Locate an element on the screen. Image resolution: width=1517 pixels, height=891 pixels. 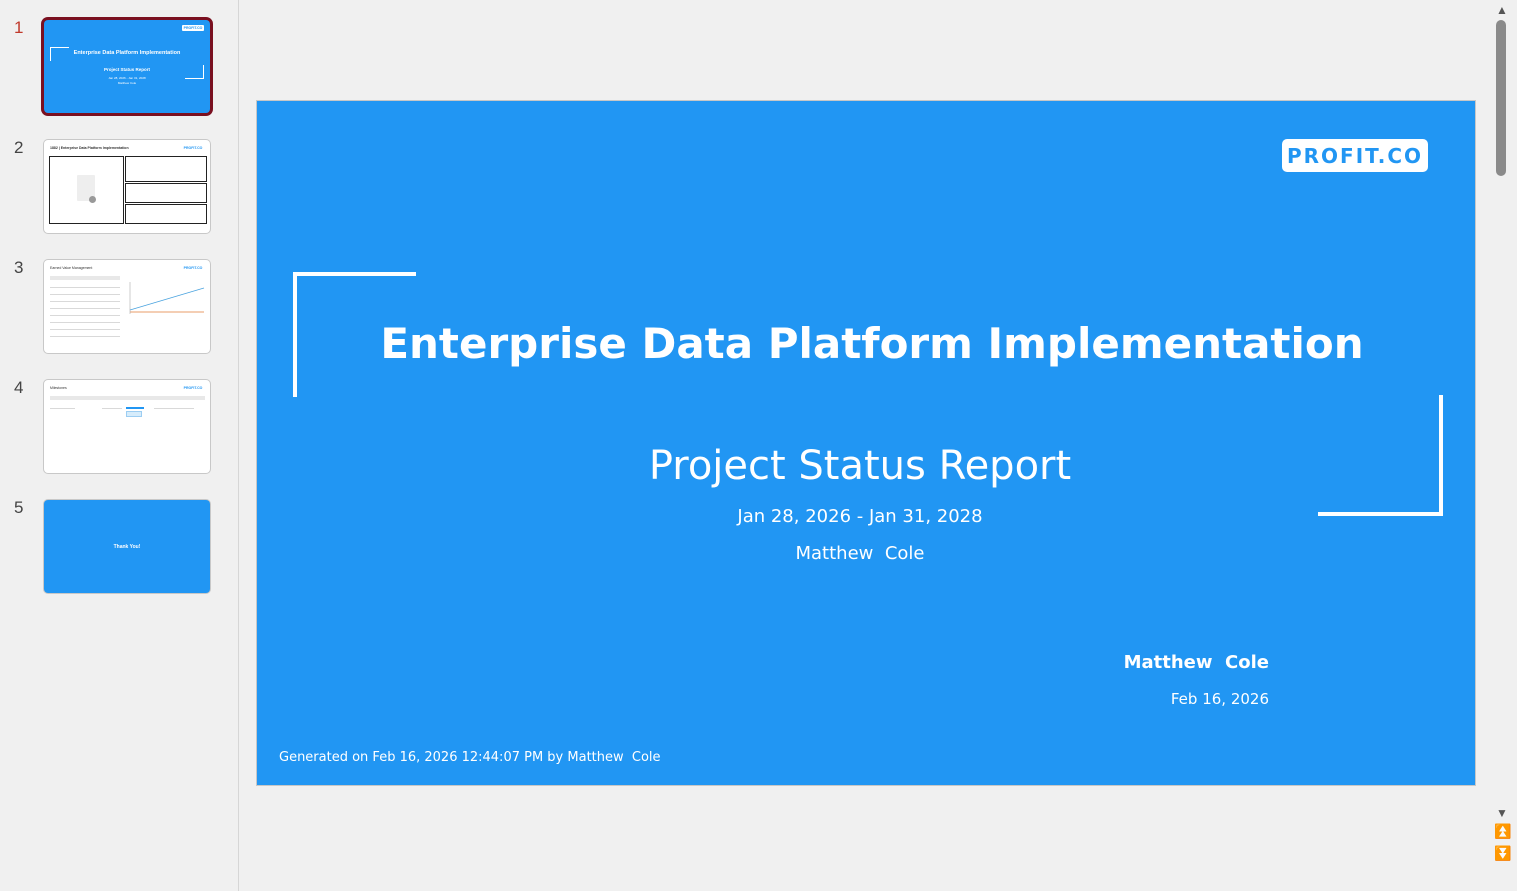
thumbnail-row-4: 4 Milestones PROFIT.CO is located at coordinates (119, 429).